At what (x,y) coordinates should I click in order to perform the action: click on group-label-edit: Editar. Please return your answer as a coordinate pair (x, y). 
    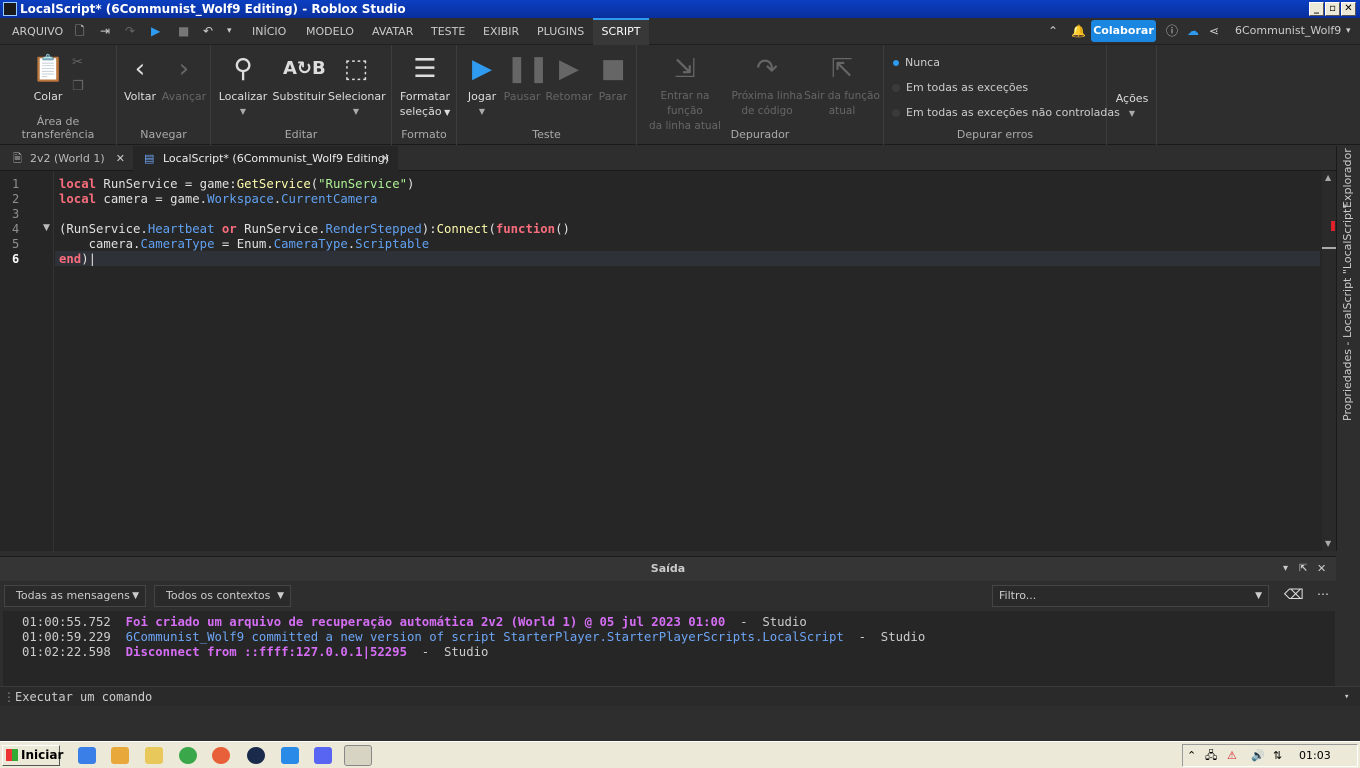
    Looking at the image, I should click on (301, 134).